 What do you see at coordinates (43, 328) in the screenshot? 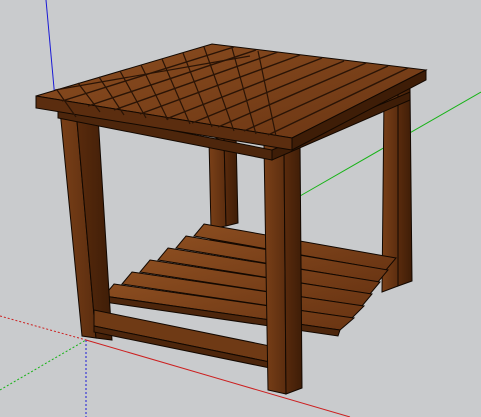
I see `red-axis-dotted` at bounding box center [43, 328].